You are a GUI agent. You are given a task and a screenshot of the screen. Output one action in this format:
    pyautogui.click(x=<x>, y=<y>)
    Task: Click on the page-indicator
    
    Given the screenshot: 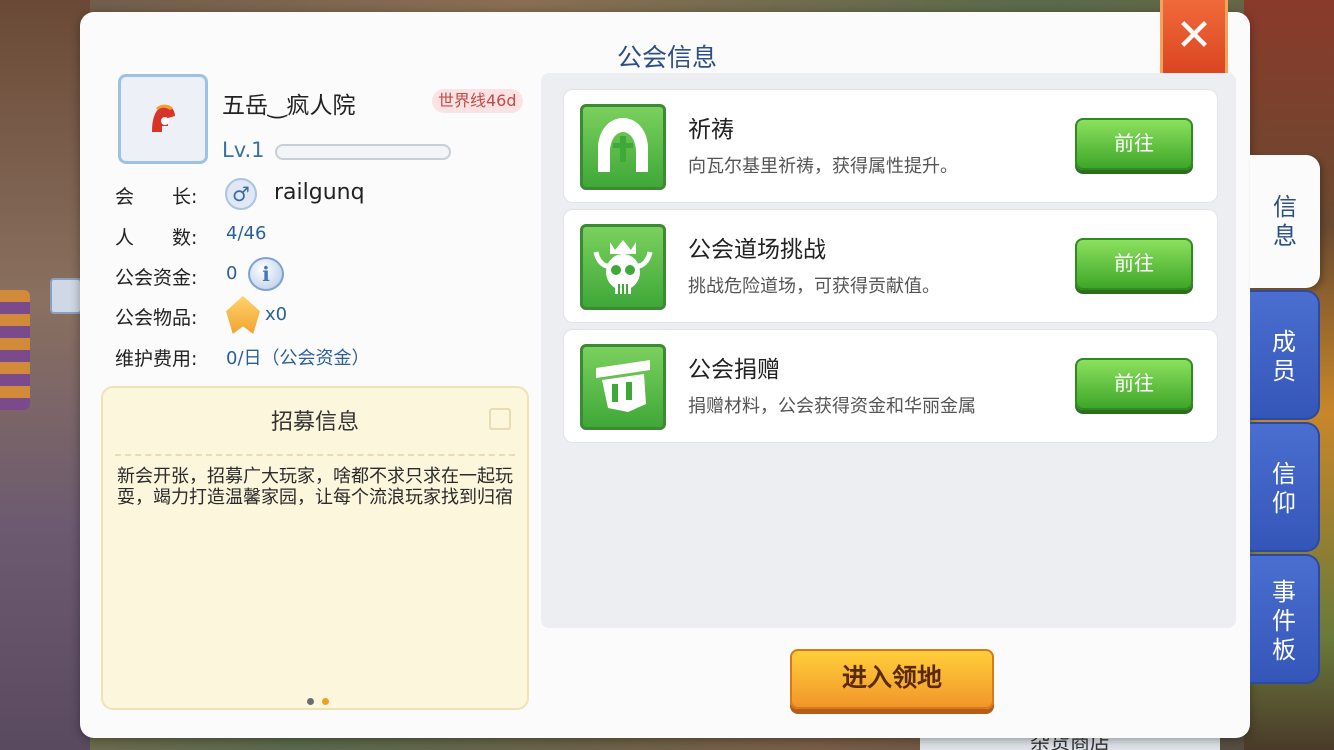 What is the action you would take?
    pyautogui.click(x=322, y=699)
    